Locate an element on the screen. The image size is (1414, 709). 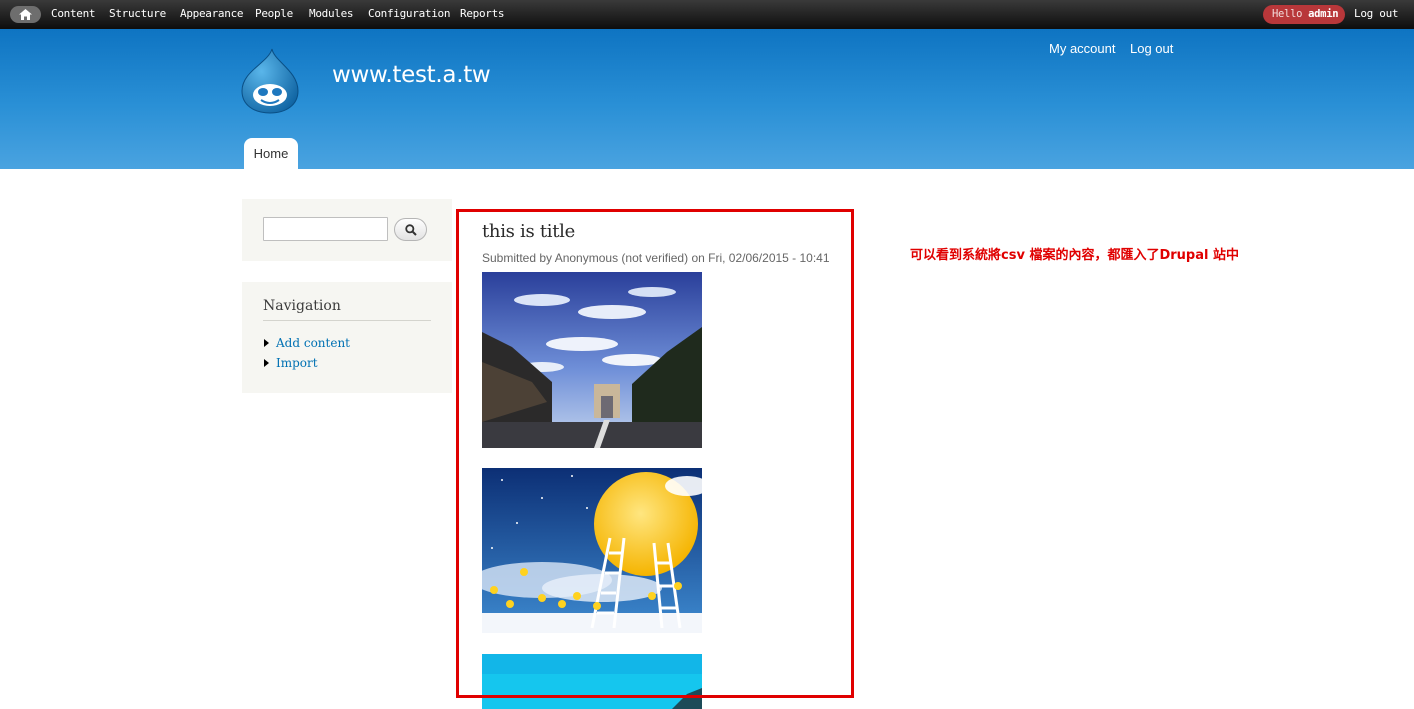
site-logo is located at coordinates (270, 83).